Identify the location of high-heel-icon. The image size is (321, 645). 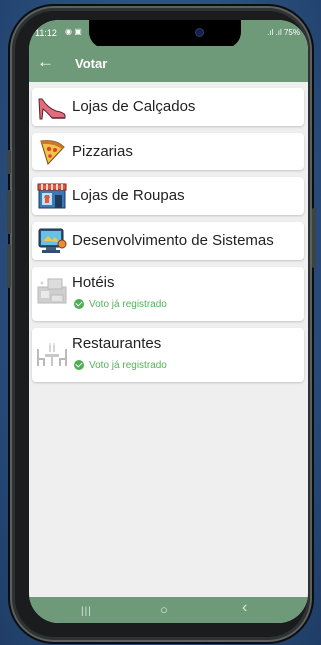
(52, 109).